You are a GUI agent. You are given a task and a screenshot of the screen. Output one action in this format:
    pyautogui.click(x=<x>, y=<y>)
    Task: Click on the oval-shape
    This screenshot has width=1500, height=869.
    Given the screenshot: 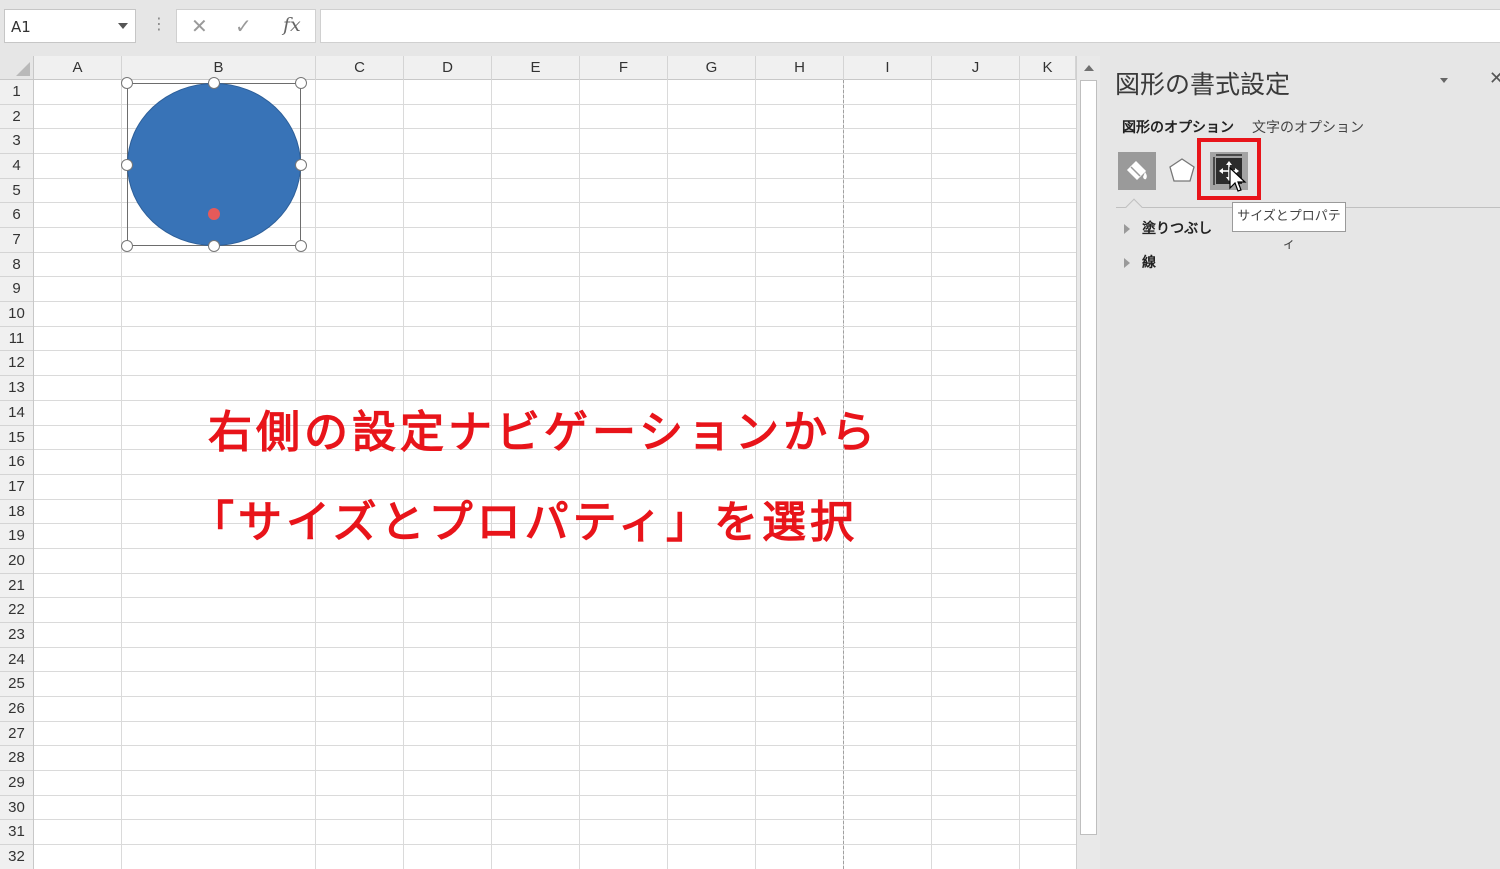 What is the action you would take?
    pyautogui.click(x=214, y=164)
    